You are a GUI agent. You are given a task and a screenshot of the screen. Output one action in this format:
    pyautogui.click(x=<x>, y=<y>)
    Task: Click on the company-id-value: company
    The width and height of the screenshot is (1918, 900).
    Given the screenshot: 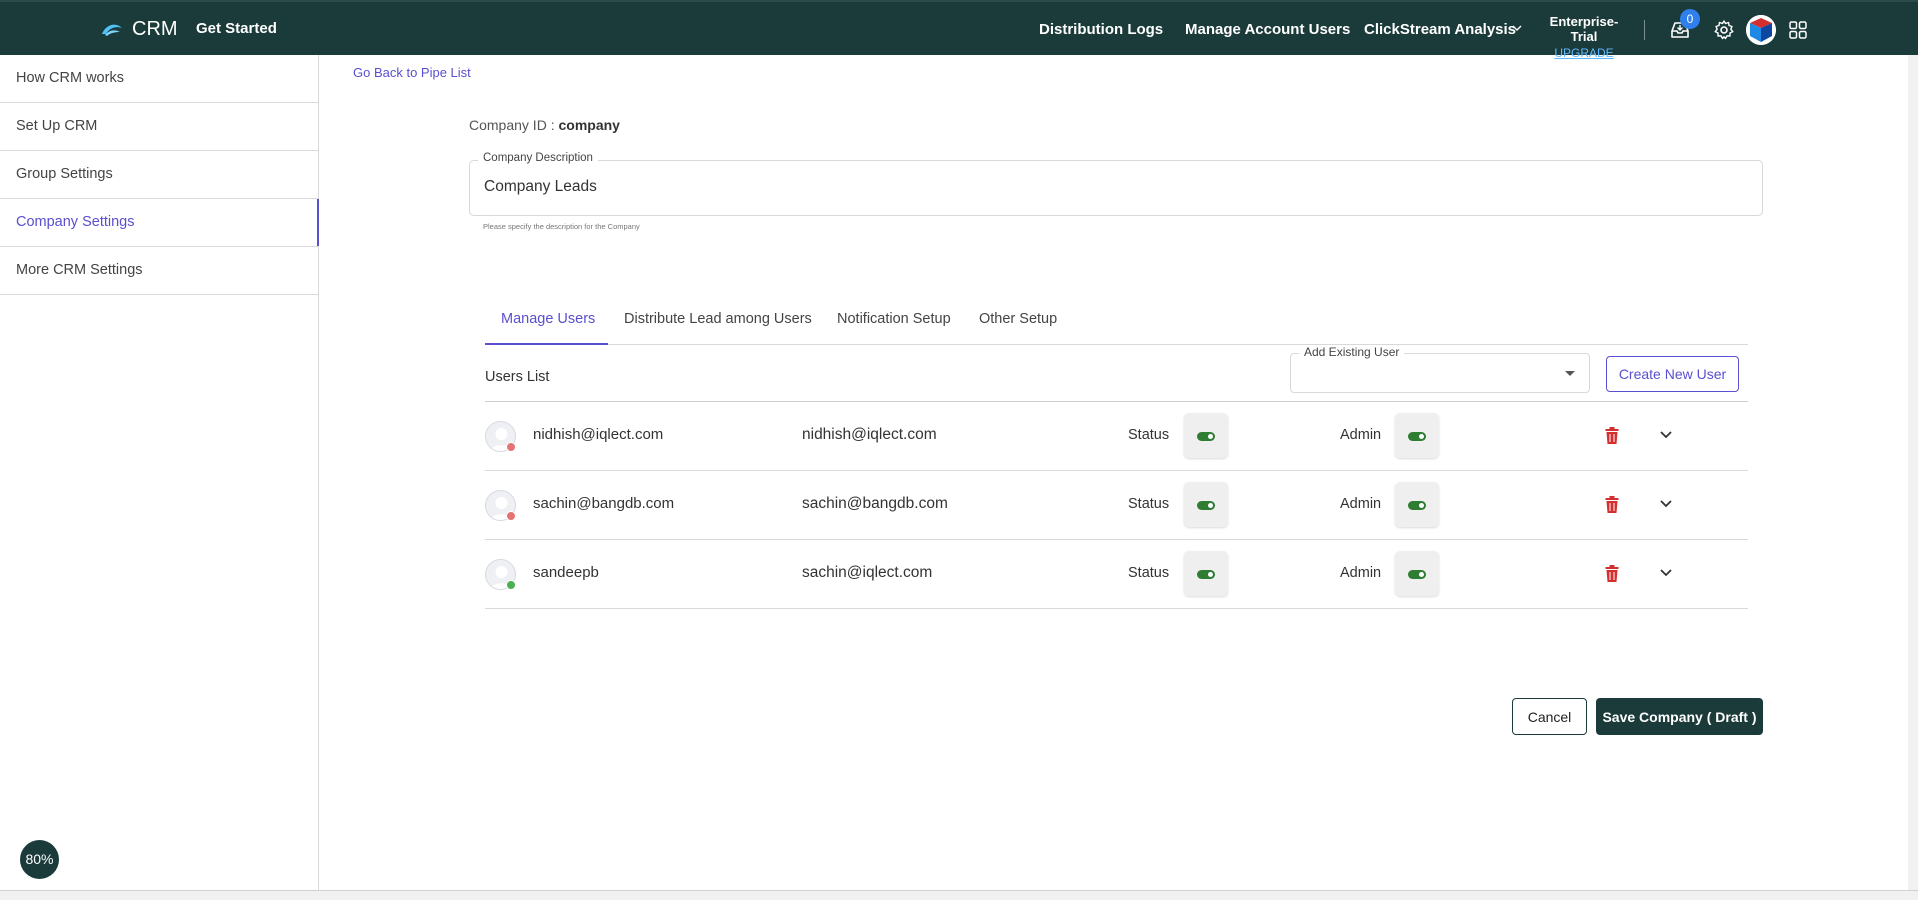 What is the action you would take?
    pyautogui.click(x=589, y=125)
    